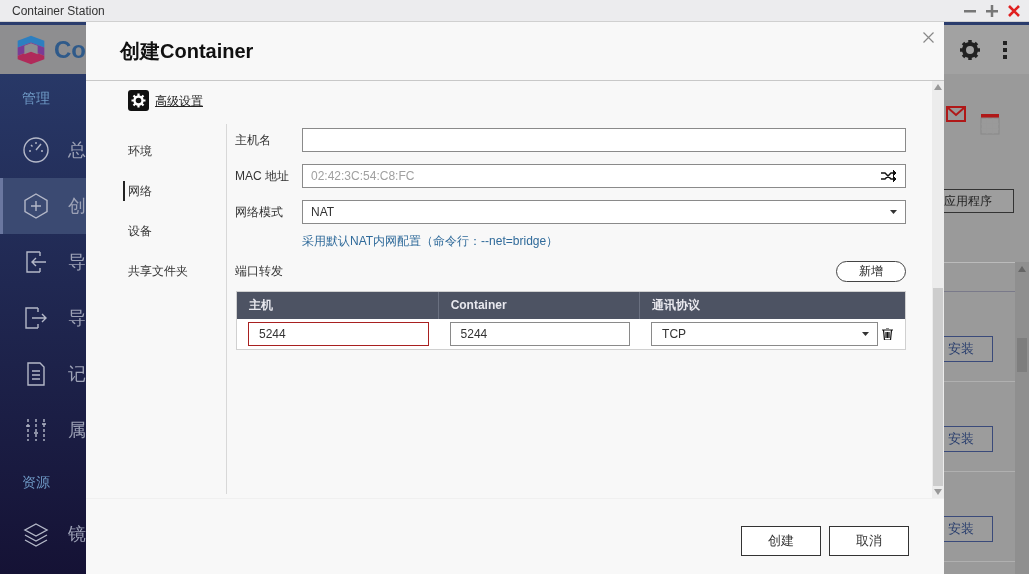 Image resolution: width=1029 pixels, height=574 pixels. What do you see at coordinates (259, 212) in the screenshot?
I see `field-label: 网络模式` at bounding box center [259, 212].